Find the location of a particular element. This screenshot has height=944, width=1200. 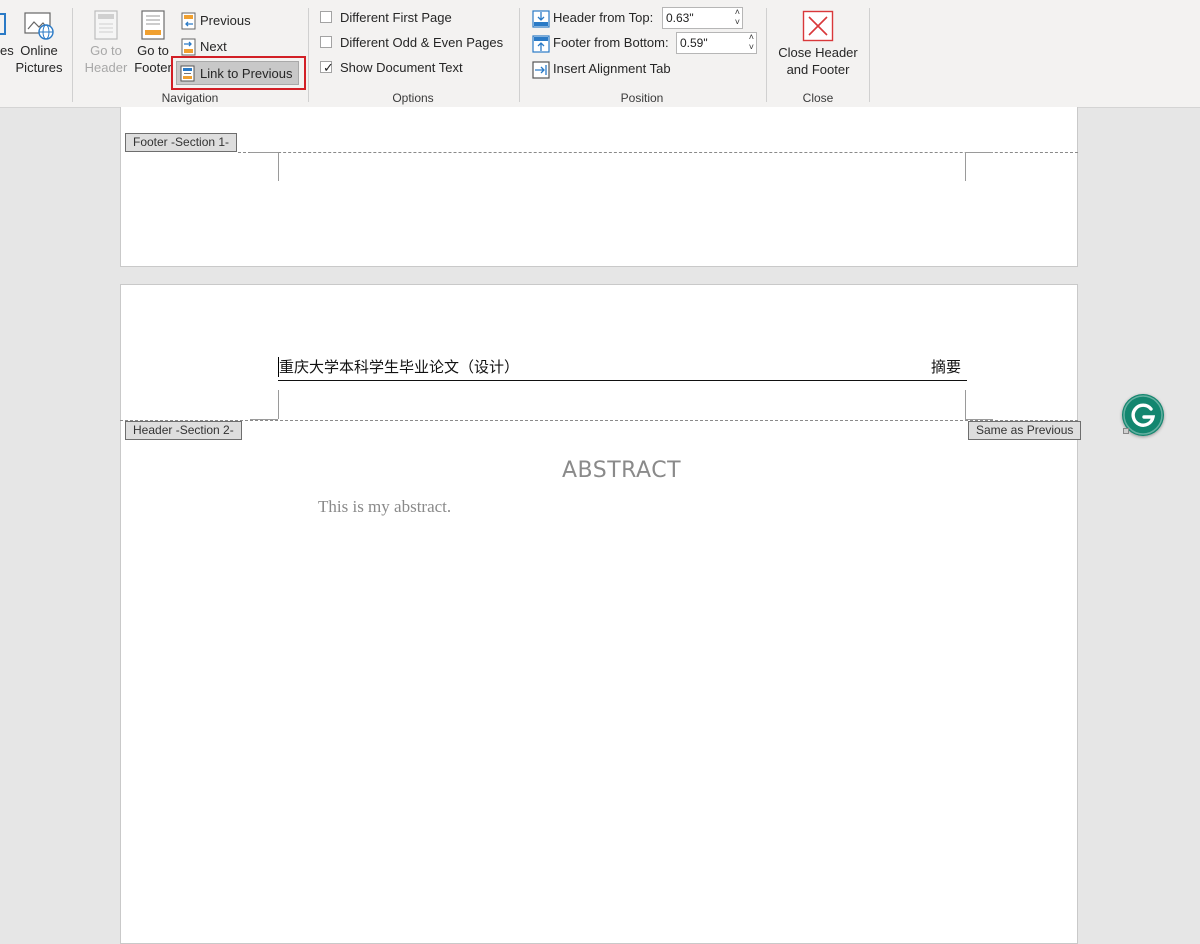

online-pictures-label-1: Online is located at coordinates (39, 50).